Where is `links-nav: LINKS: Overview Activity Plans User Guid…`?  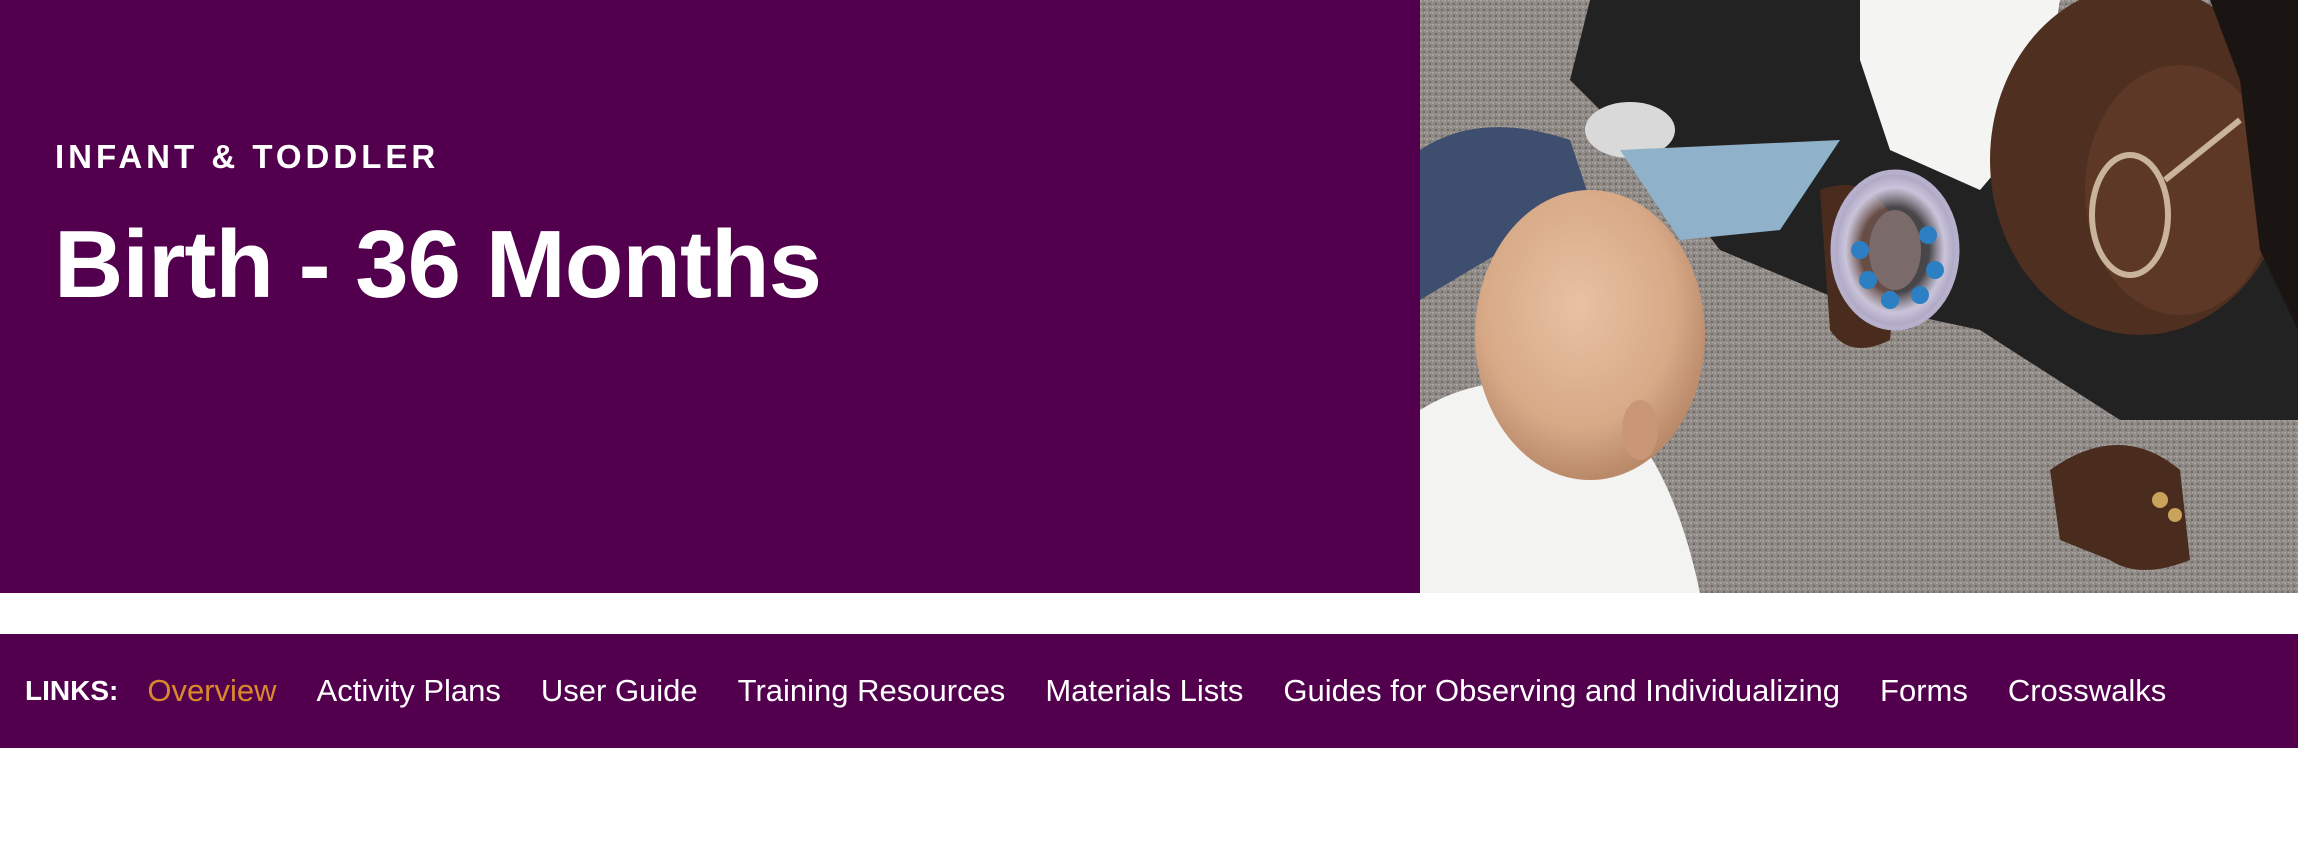 links-nav: LINKS: Overview Activity Plans User Guid… is located at coordinates (1149, 691).